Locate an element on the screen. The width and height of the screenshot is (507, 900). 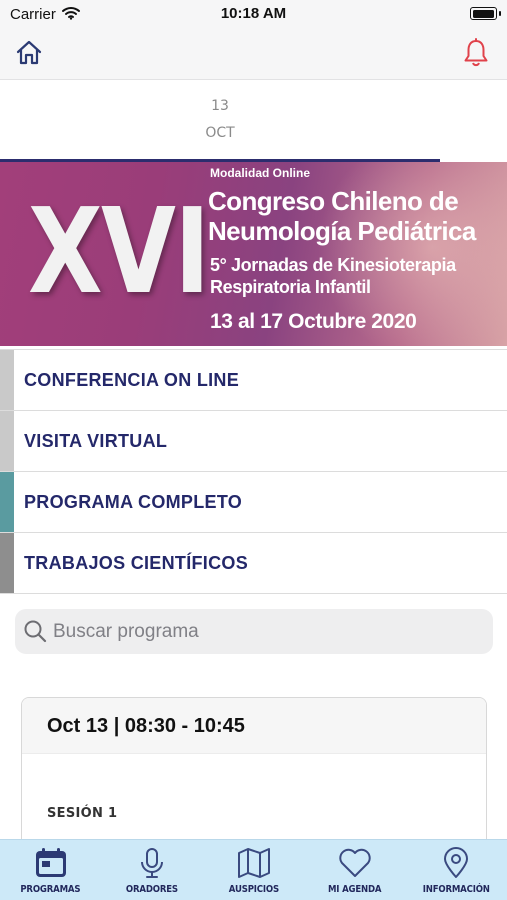
date-selector: 13 OCT is located at coordinates (253, 121).